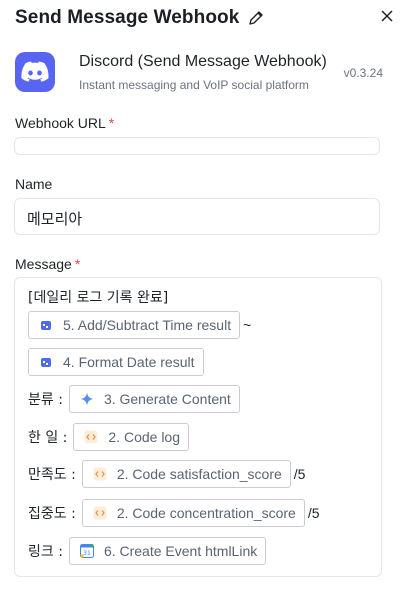 This screenshot has height=599, width=418. I want to click on pencil-icon, so click(256, 18).